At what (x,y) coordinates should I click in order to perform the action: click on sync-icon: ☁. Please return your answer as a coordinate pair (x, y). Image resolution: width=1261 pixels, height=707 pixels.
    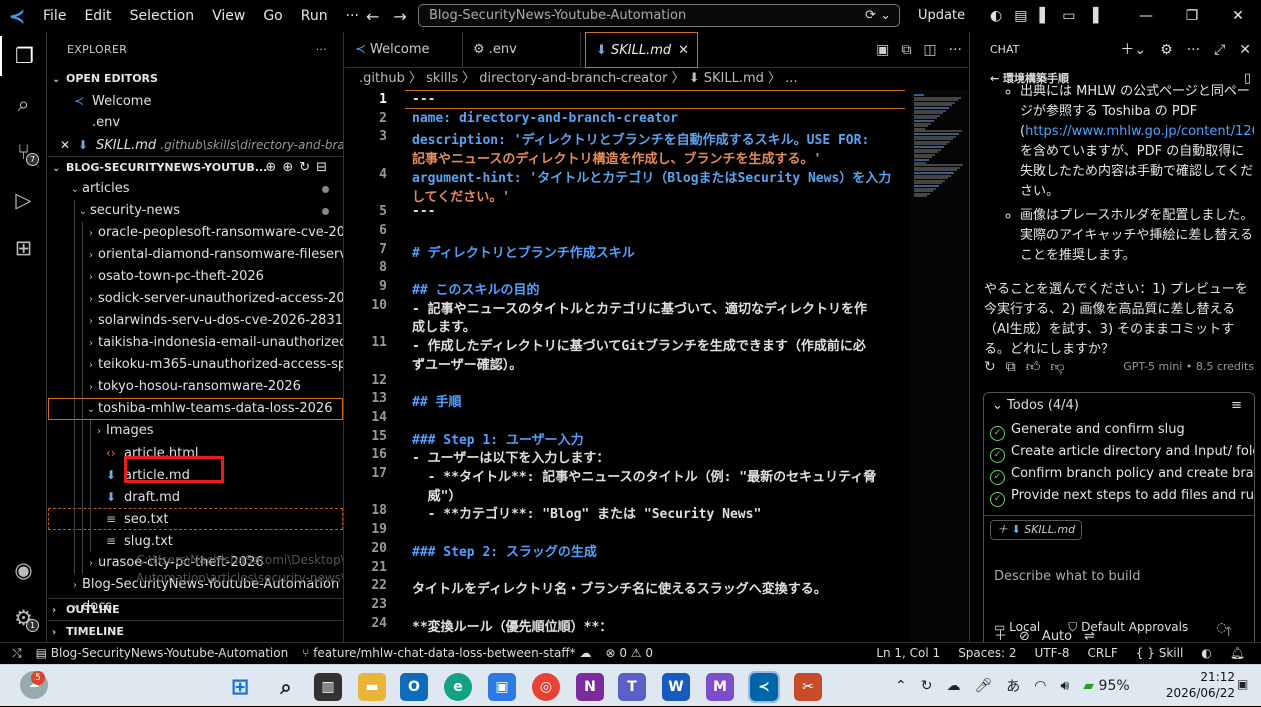
    Looking at the image, I should click on (585, 653).